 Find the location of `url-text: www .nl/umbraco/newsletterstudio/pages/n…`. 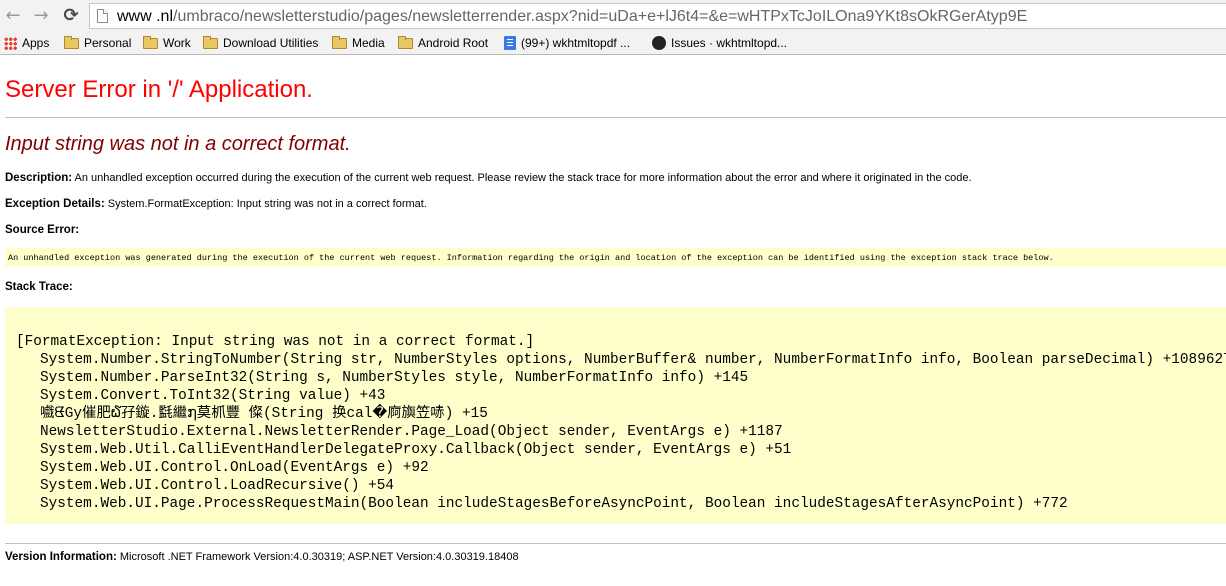

url-text: www .nl/umbraco/newsletterstudio/pages/n… is located at coordinates (572, 17).